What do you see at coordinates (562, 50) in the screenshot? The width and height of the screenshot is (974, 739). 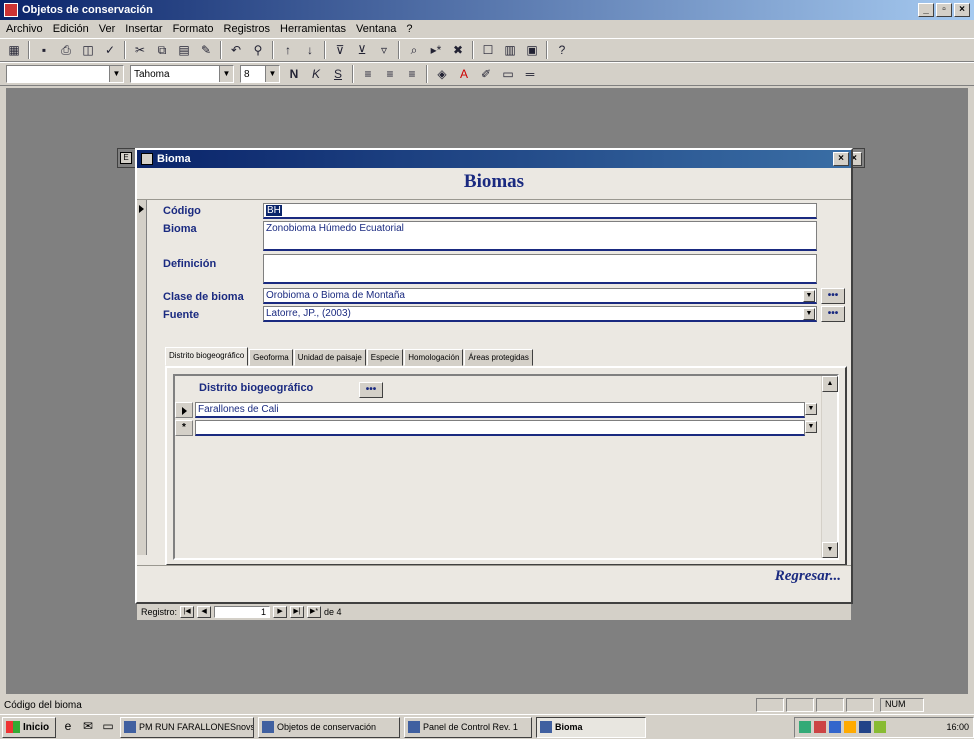 I see `help-icon: ?` at bounding box center [562, 50].